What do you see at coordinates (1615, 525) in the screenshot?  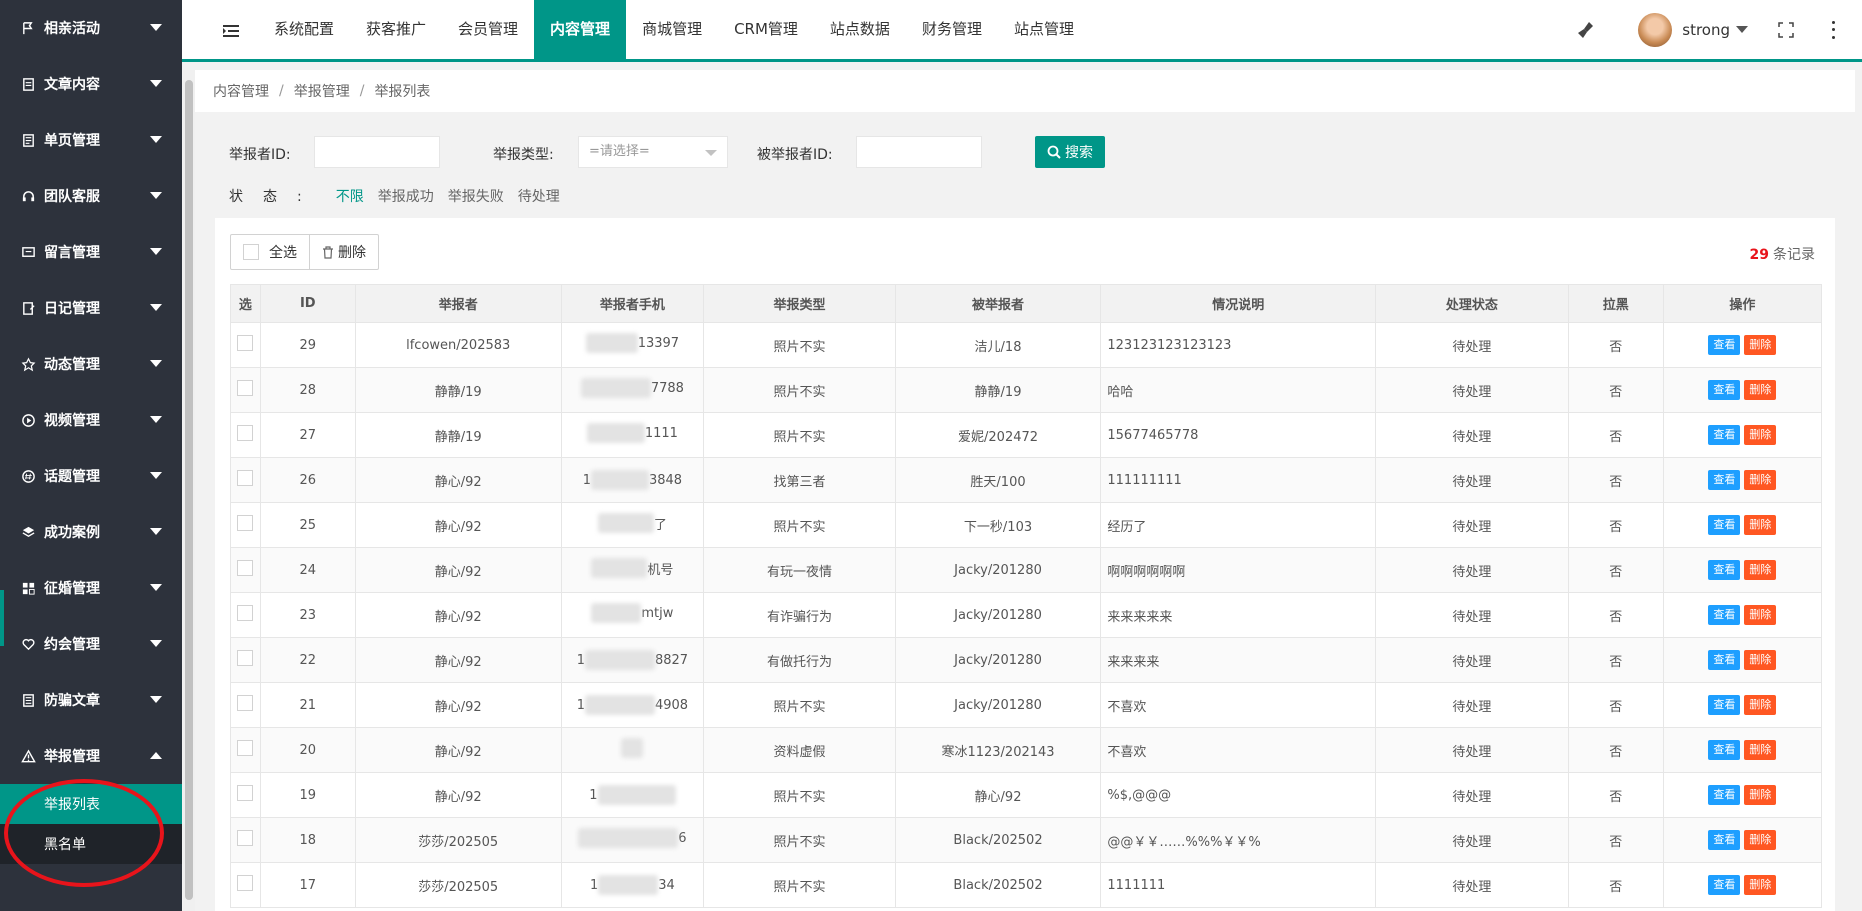 I see `cell-blacklist: 否` at bounding box center [1615, 525].